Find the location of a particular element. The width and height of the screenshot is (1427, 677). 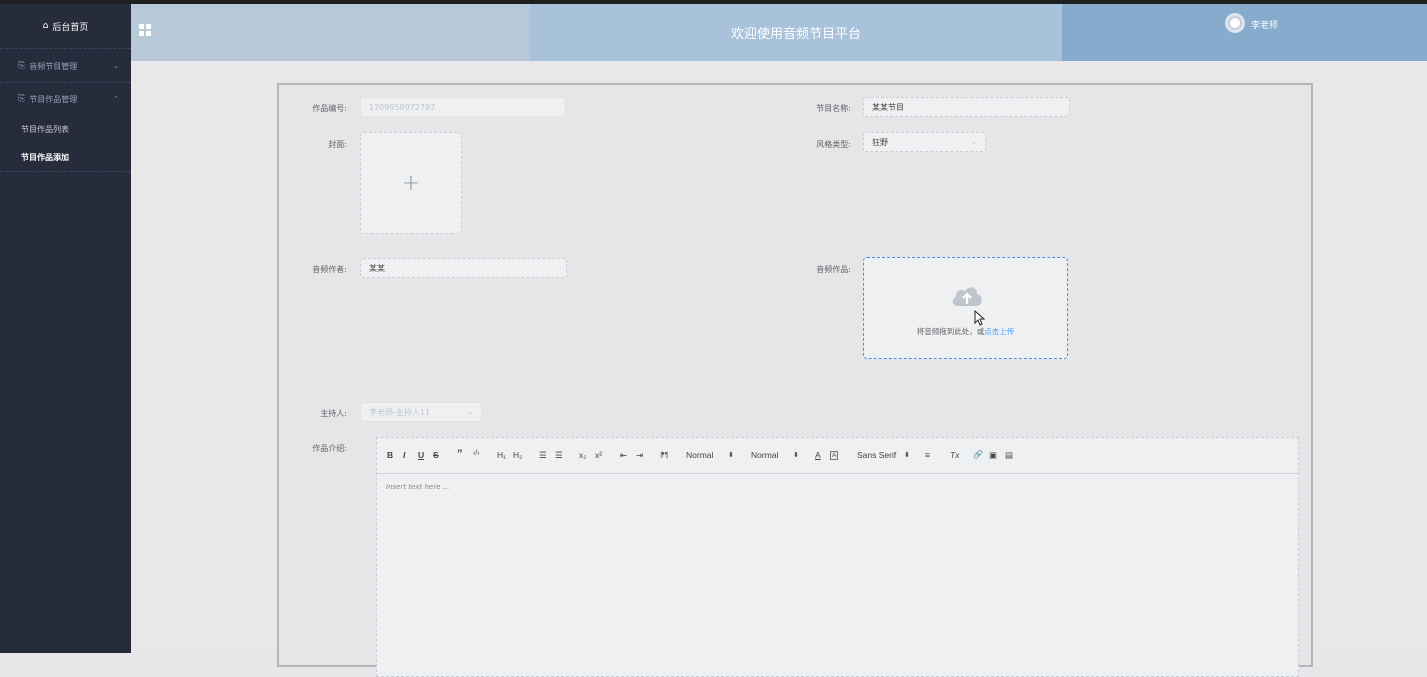

upload-hint-text: 将音频拖到此处，或 is located at coordinates (950, 331).